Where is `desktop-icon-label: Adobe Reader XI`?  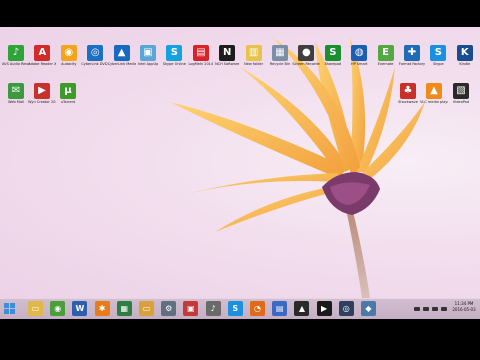
desktop-icon-label: Adobe Reader XI is located at coordinates (42, 64).